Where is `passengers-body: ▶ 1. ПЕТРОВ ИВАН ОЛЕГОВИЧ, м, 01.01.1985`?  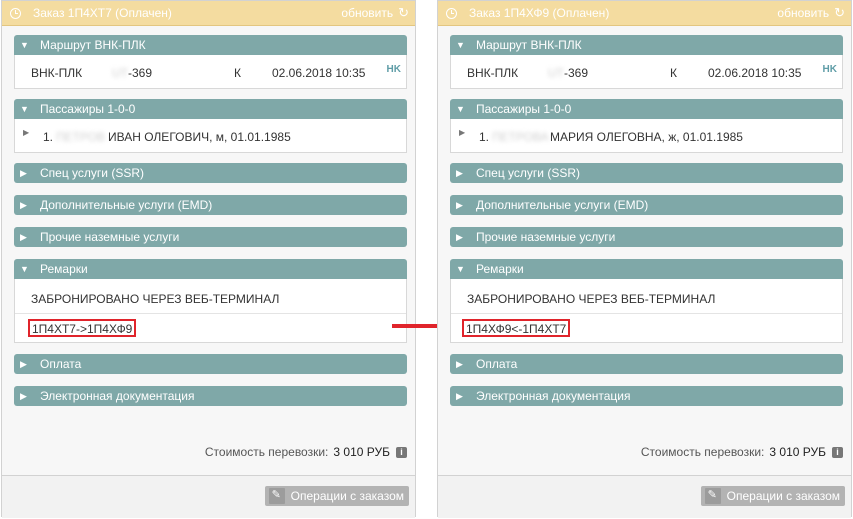 passengers-body: ▶ 1. ПЕТРОВ ИВАН ОЛЕГОВИЧ, м, 01.01.1985 is located at coordinates (210, 136).